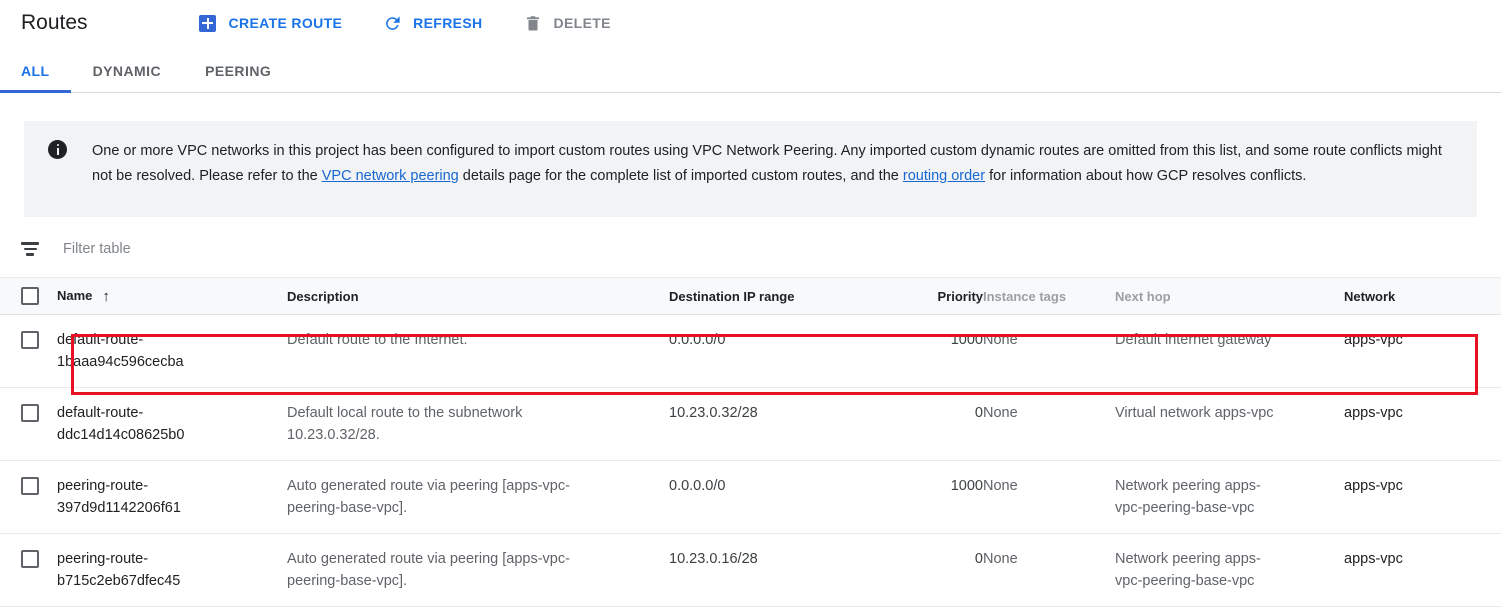  I want to click on delete-label: DELETE, so click(582, 23).